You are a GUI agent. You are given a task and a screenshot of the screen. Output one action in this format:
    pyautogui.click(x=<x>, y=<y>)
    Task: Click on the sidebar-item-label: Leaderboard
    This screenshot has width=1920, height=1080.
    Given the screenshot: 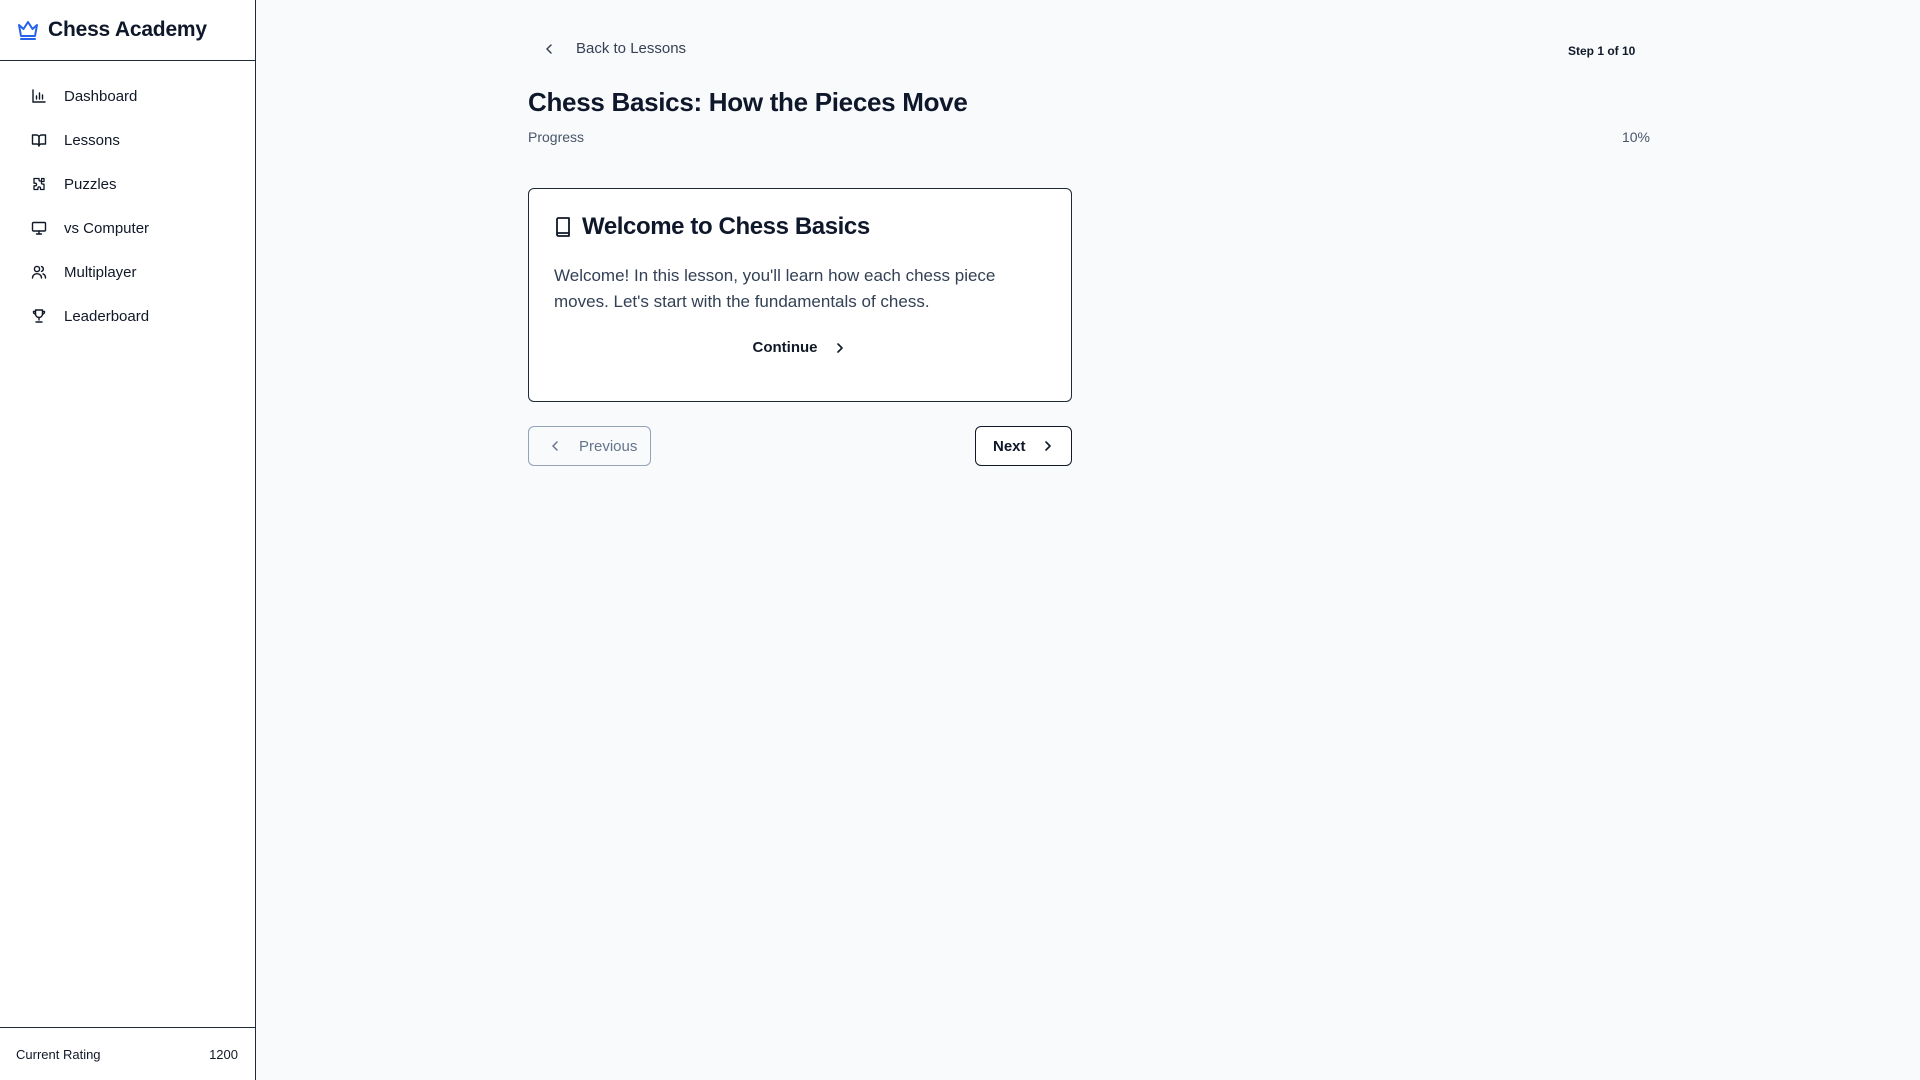 What is the action you would take?
    pyautogui.click(x=107, y=316)
    